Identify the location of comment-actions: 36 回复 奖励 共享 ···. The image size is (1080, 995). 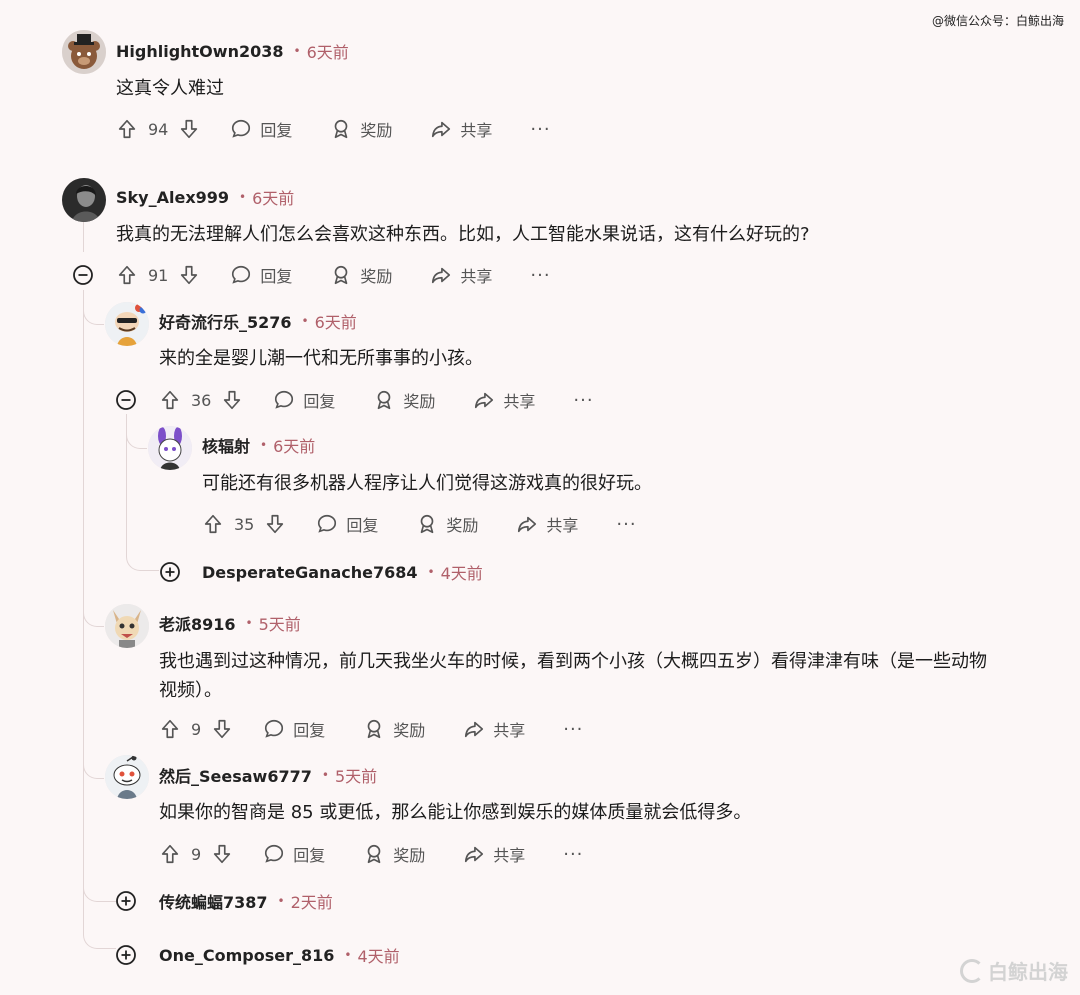
(376, 400).